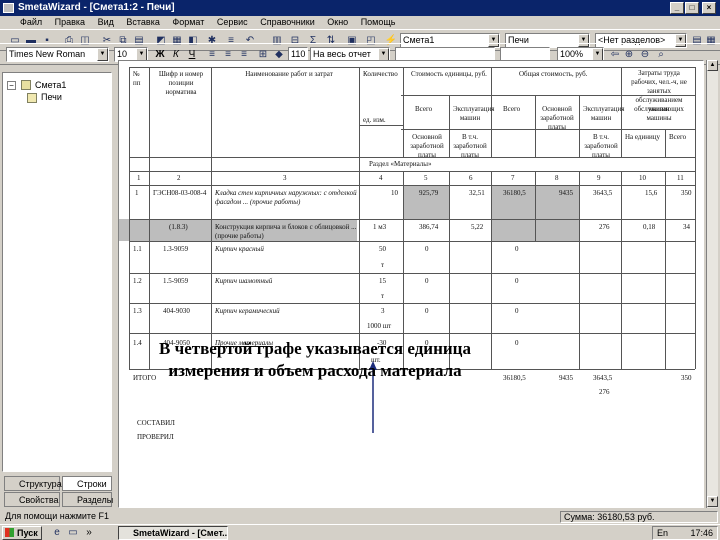  I want to click on col-number: 11, so click(680, 178).